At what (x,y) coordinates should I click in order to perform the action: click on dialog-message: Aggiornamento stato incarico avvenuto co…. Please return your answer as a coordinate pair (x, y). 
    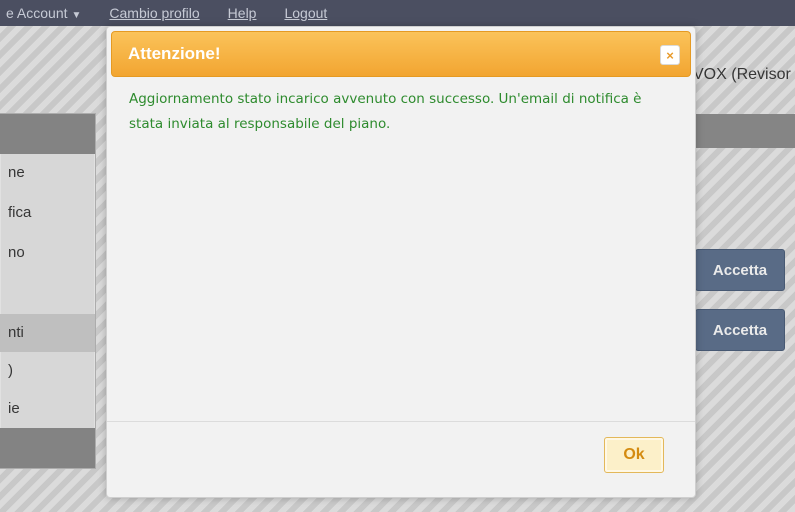
    Looking at the image, I should click on (385, 111).